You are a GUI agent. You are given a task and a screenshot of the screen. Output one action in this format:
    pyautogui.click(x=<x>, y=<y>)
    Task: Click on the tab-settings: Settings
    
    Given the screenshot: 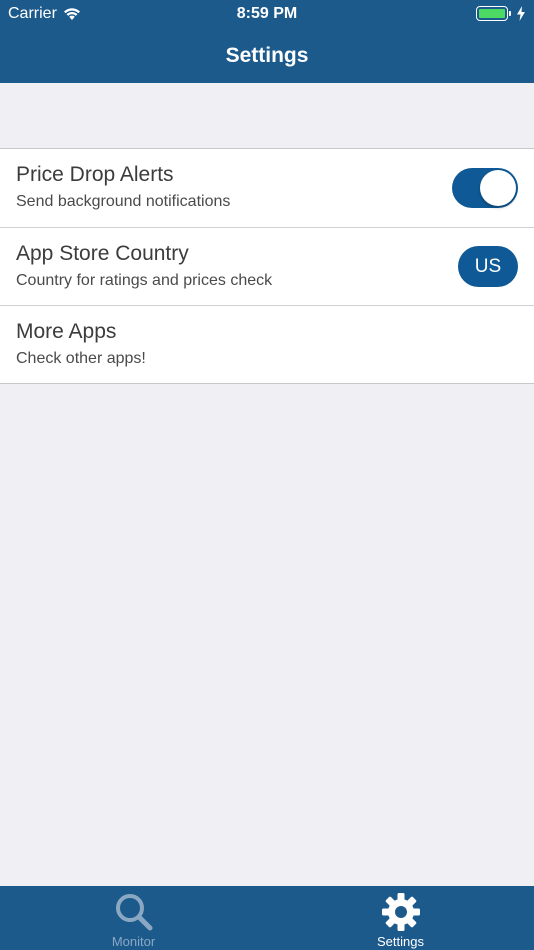 What is the action you would take?
    pyautogui.click(x=400, y=918)
    